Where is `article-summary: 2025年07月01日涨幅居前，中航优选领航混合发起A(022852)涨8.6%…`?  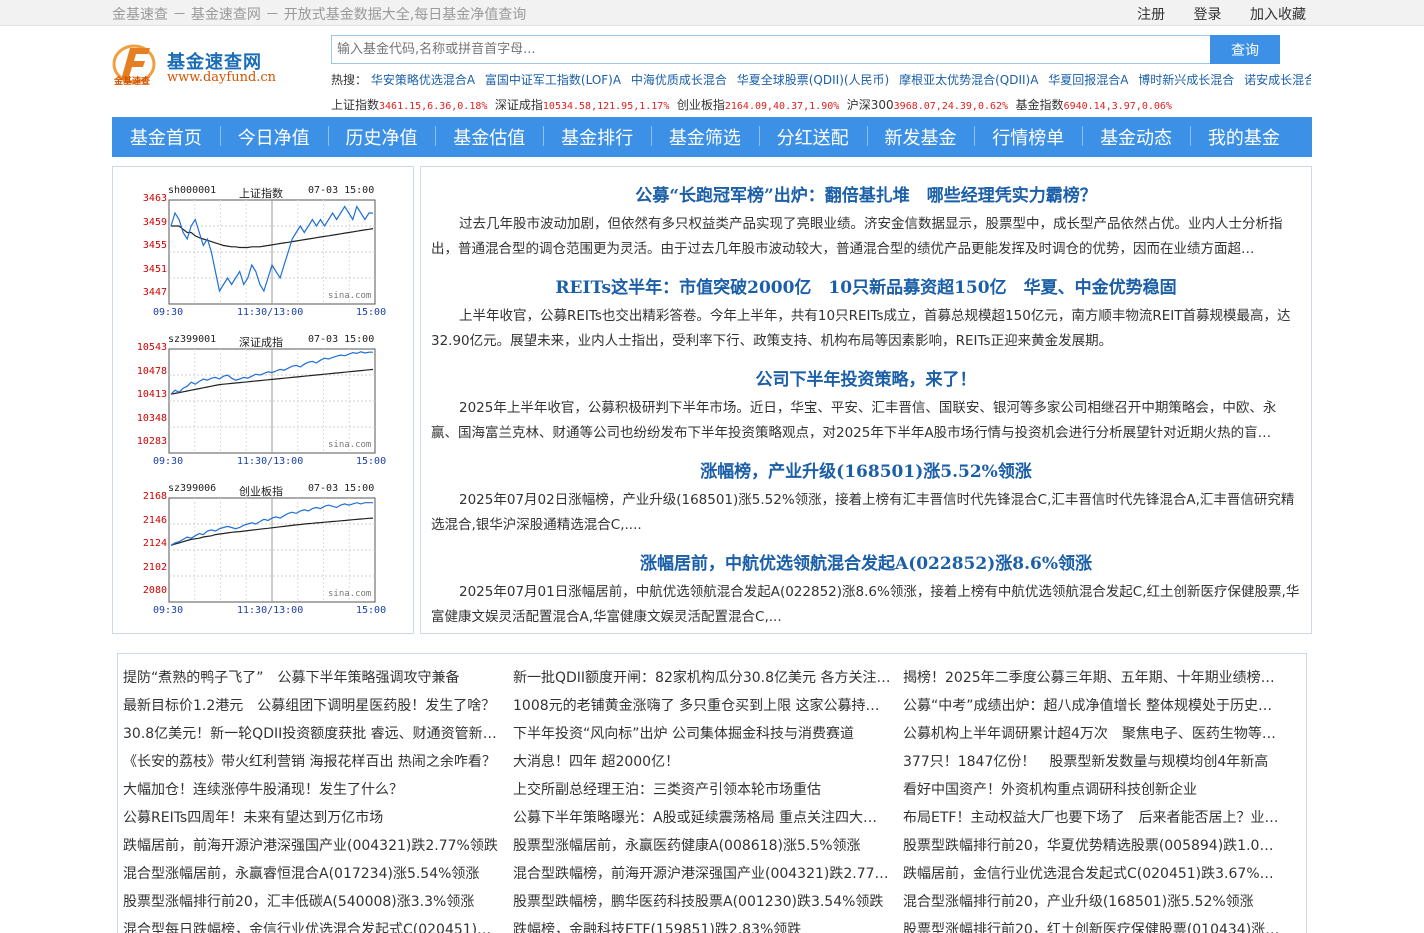 article-summary: 2025年07月01日涨幅居前，中航优选领航混合发起A(022852)涨8.6%… is located at coordinates (865, 604).